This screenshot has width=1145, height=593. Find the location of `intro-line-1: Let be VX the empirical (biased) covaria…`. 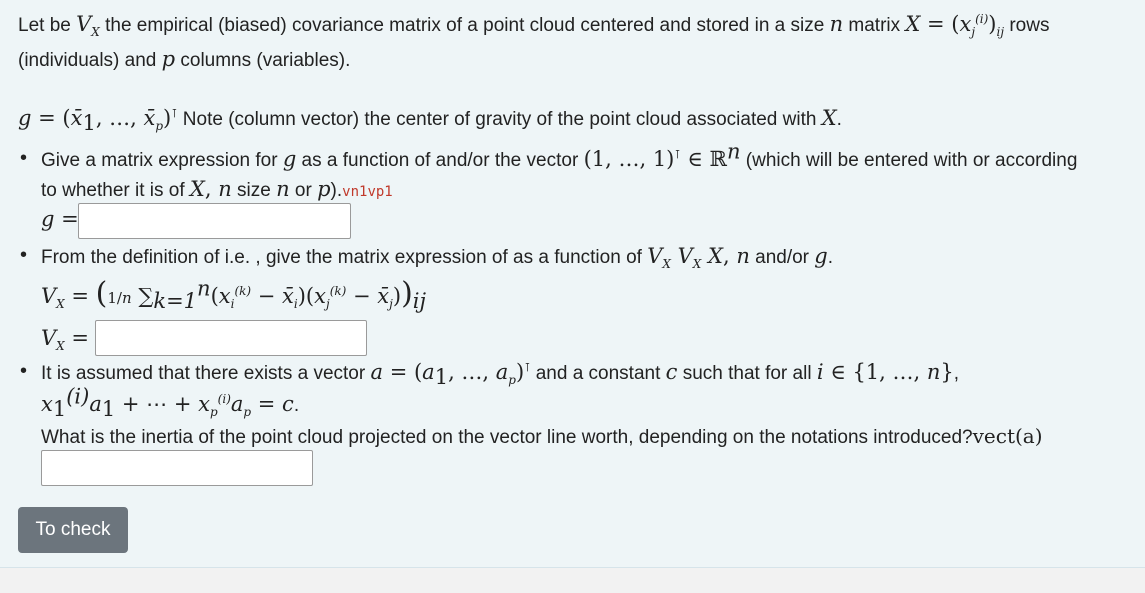

intro-line-1: Let be VX the empirical (biased) covaria… is located at coordinates (534, 26).